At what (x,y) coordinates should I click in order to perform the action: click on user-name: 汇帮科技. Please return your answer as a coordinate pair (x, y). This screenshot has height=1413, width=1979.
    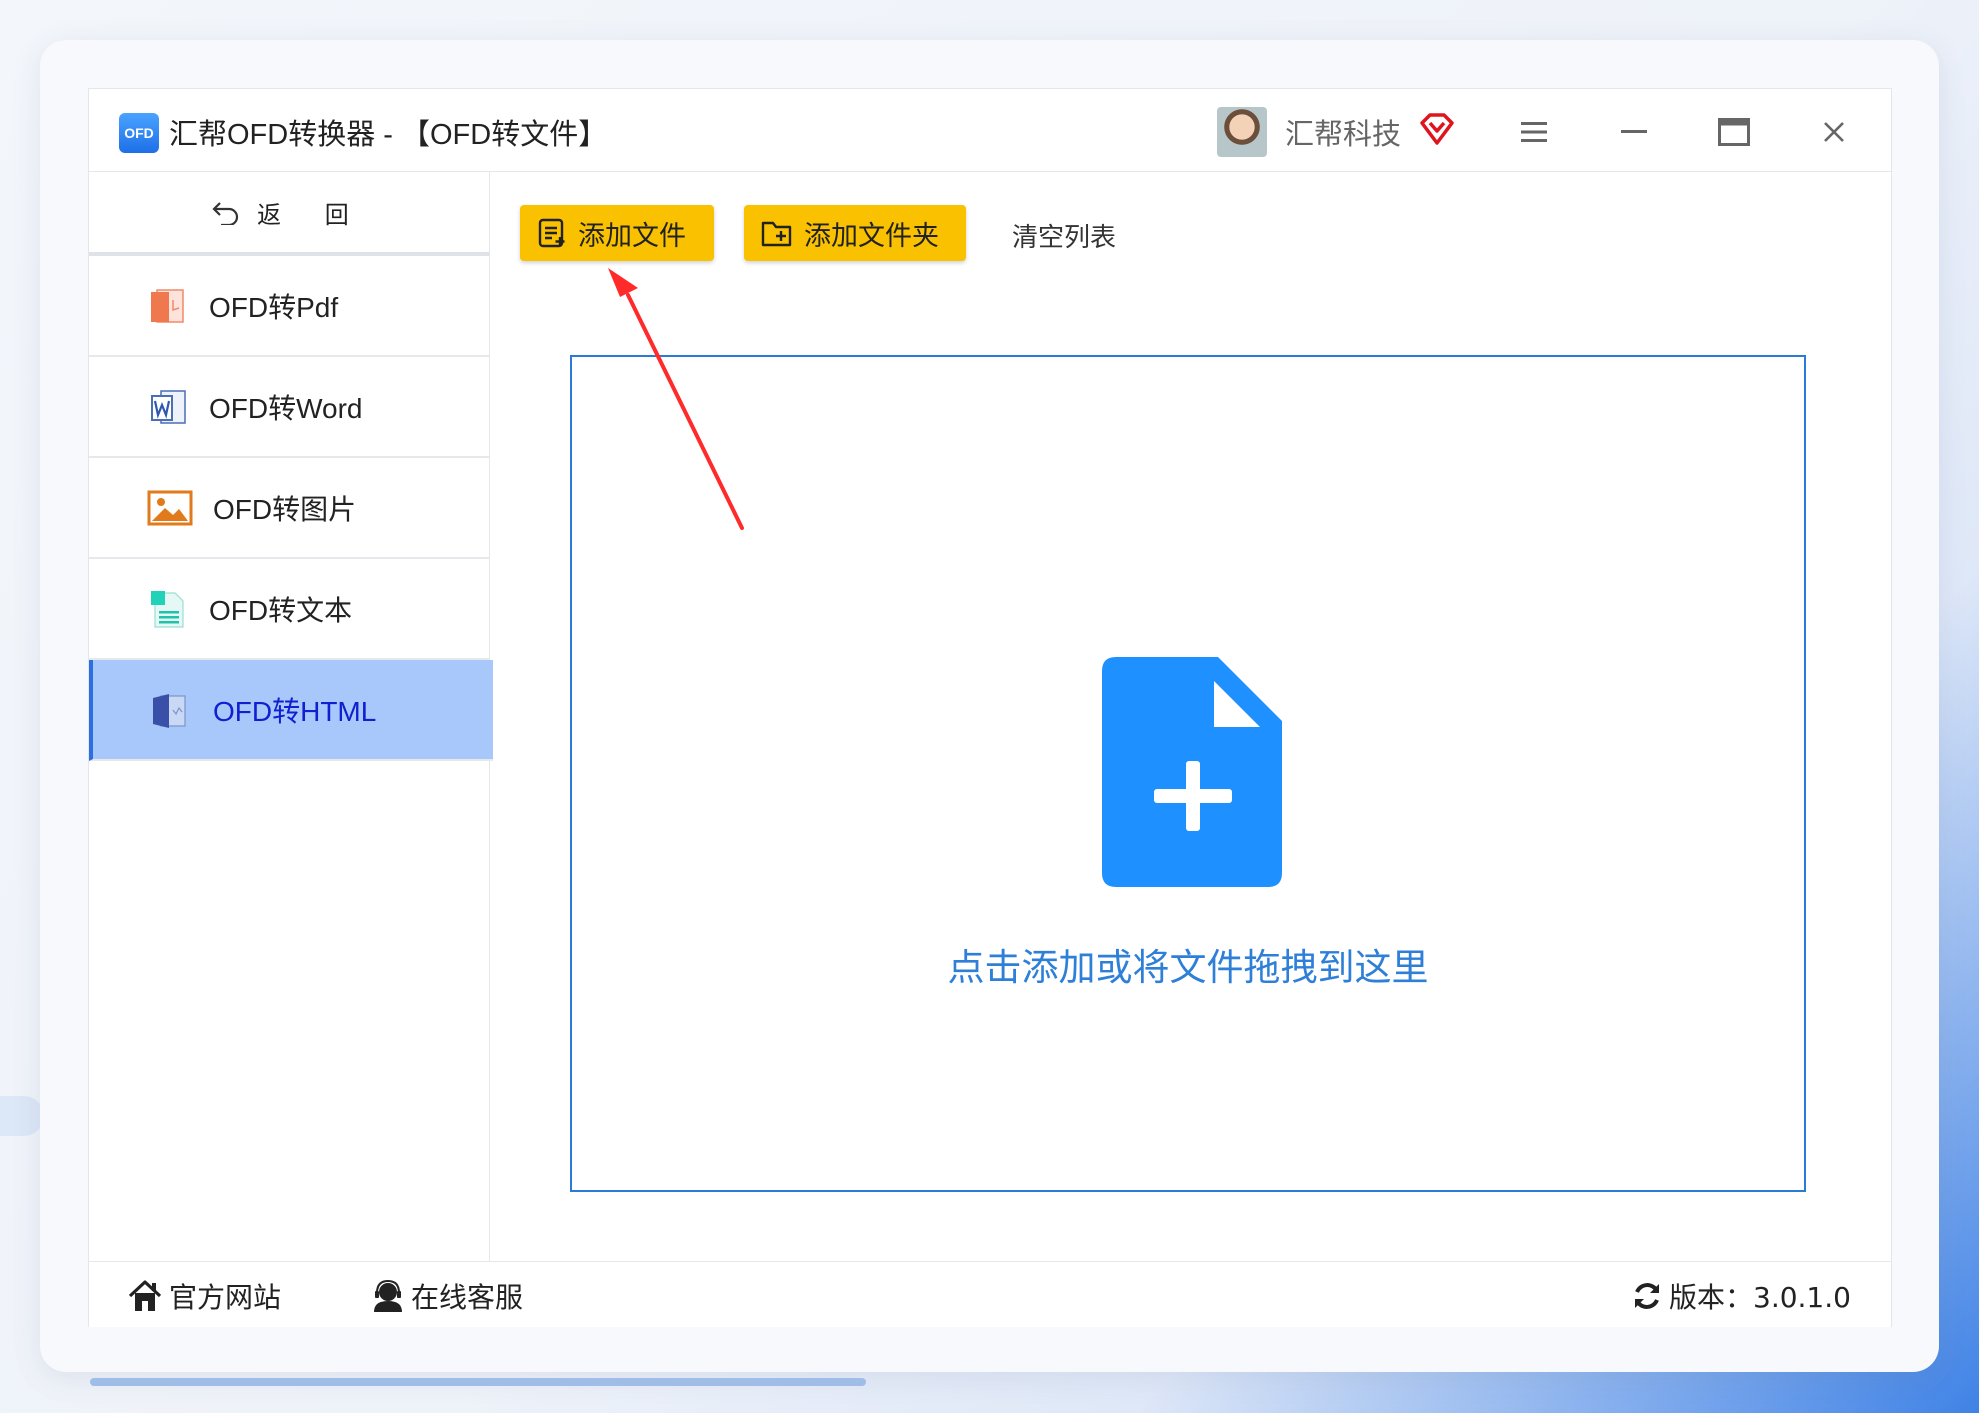
    Looking at the image, I should click on (1343, 132).